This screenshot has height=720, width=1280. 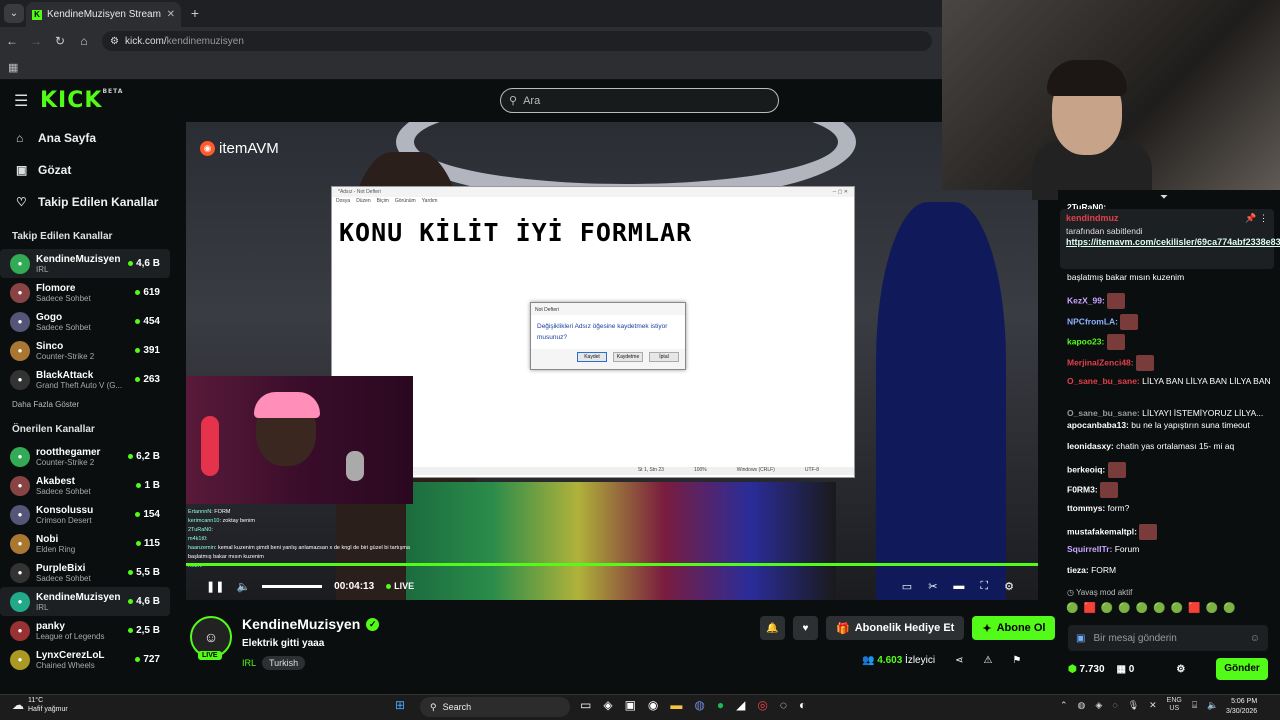 I want to click on chat-username: mustafakemaltpl:, so click(x=1102, y=531).